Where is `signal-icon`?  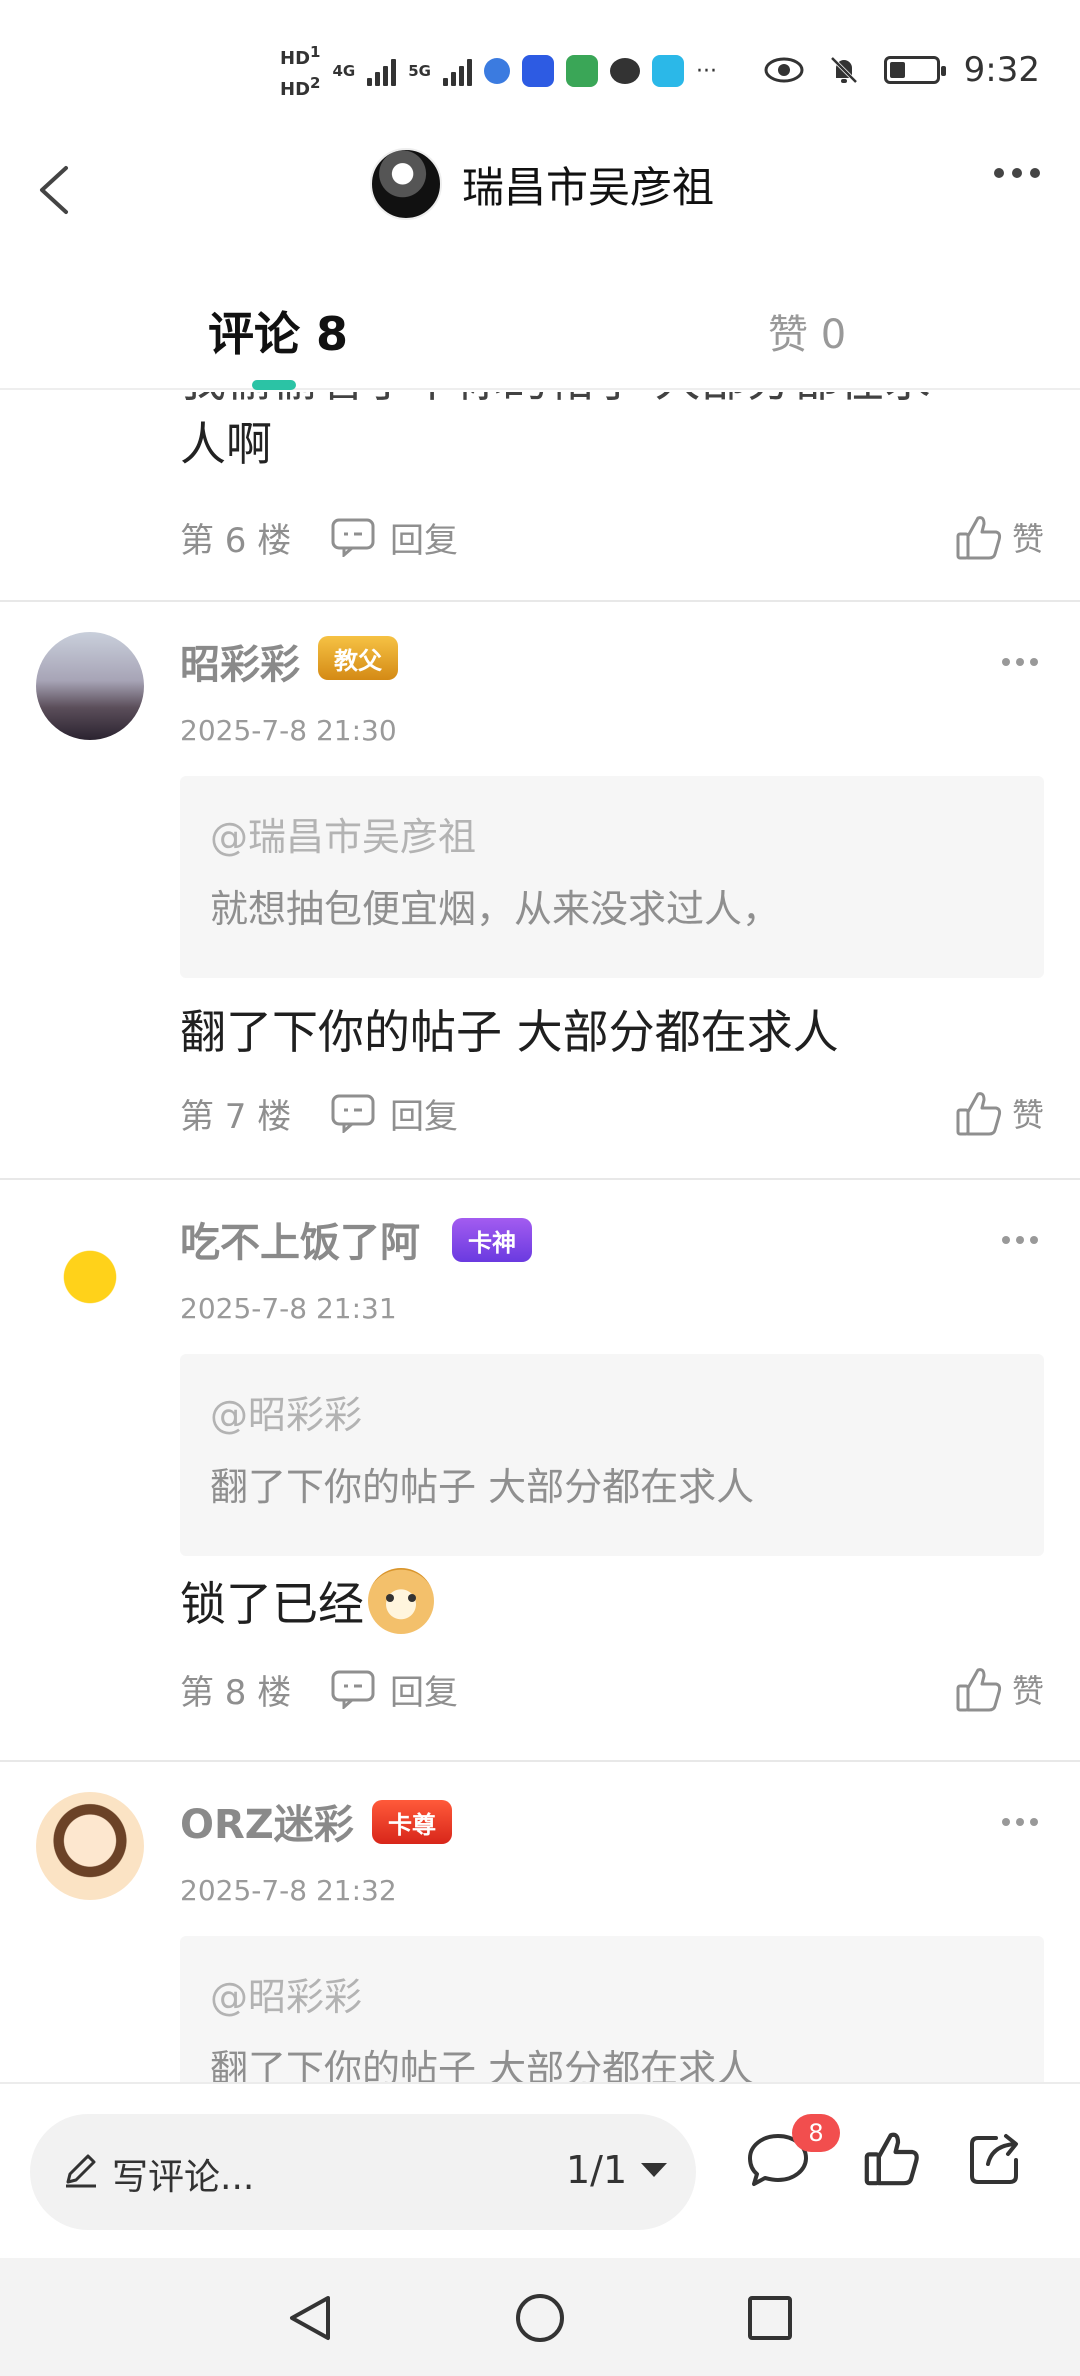 signal-icon is located at coordinates (382, 71).